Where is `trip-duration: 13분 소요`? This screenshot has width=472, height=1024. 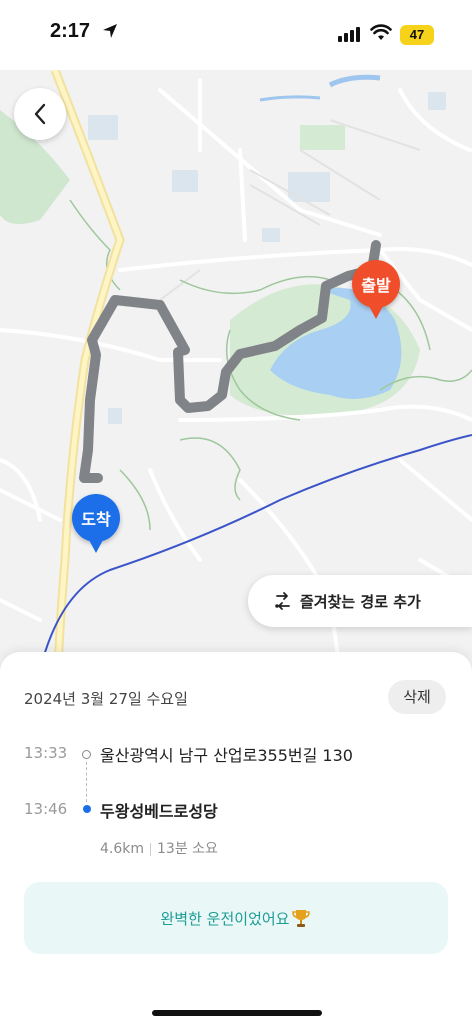
trip-duration: 13분 소요 is located at coordinates (187, 849).